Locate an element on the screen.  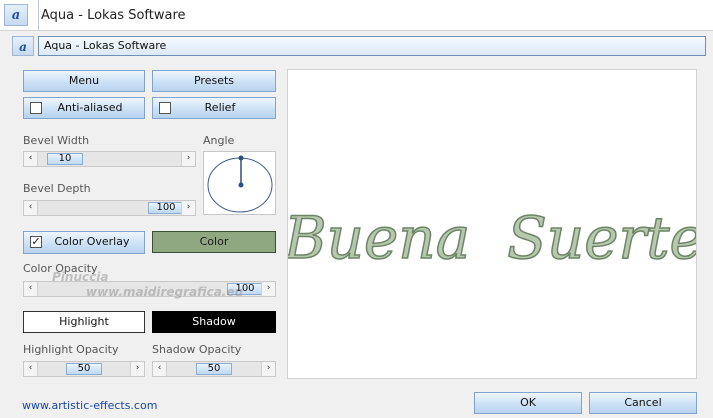
highlight-color-button: Highlight is located at coordinates (84, 322).